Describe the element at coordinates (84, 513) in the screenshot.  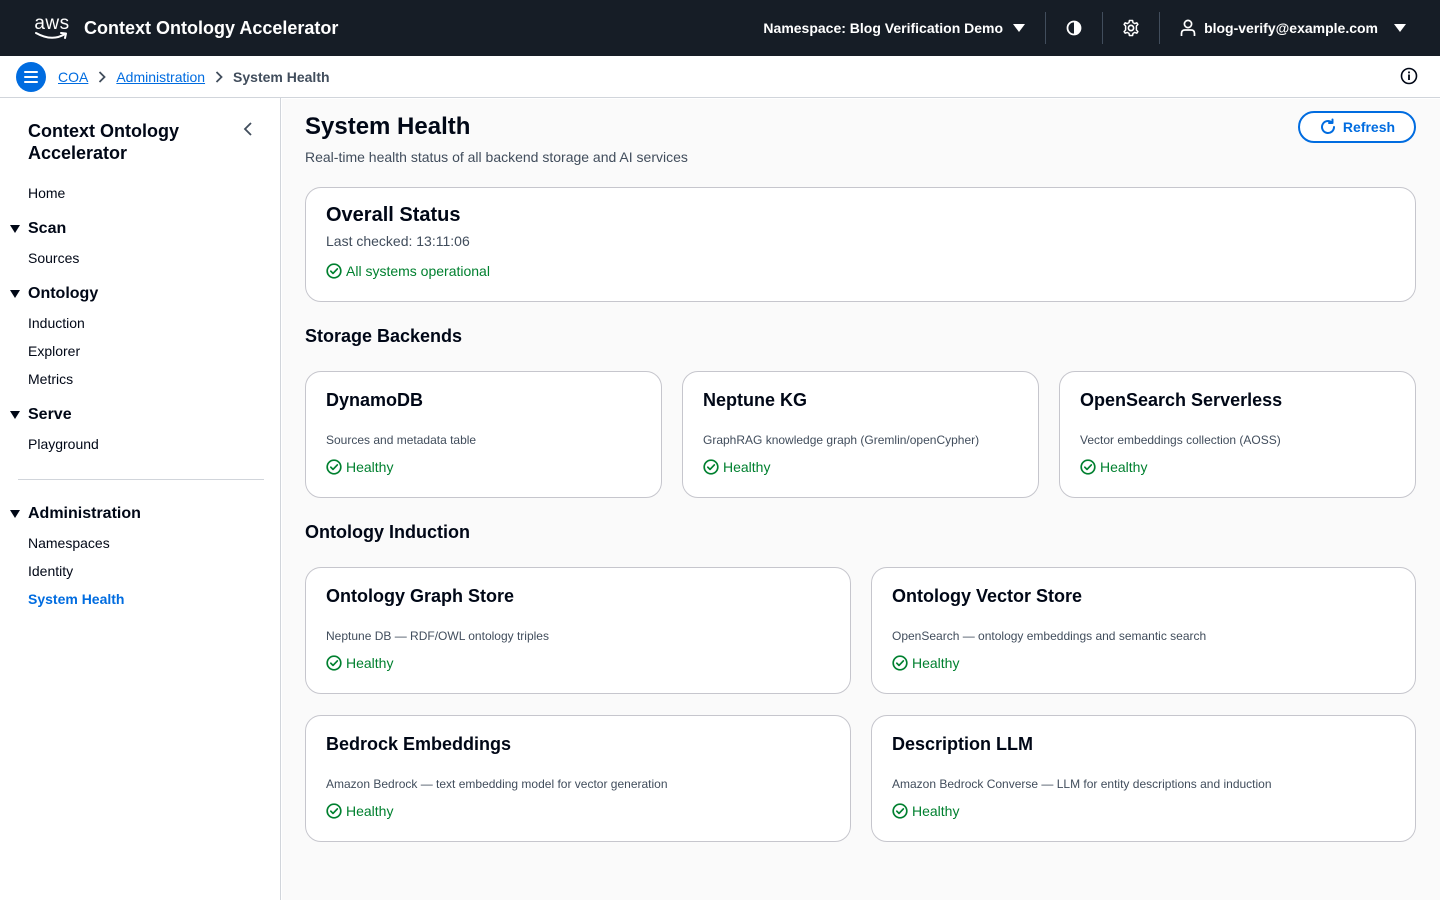
I see `sidebar-group-label: Administration` at that location.